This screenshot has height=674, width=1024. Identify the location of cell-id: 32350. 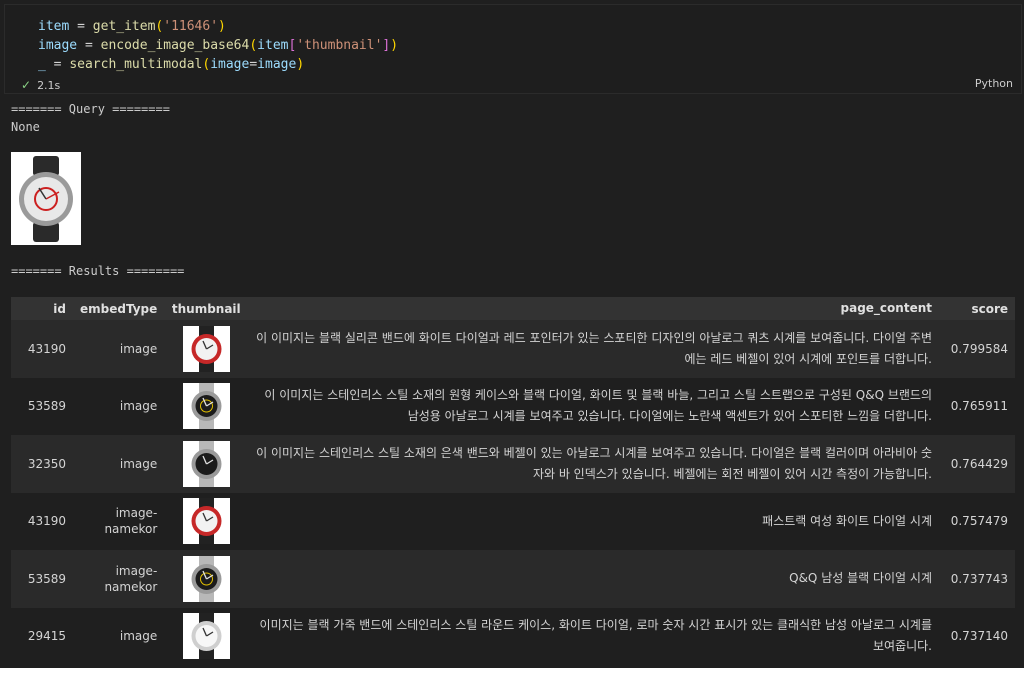
(42, 464).